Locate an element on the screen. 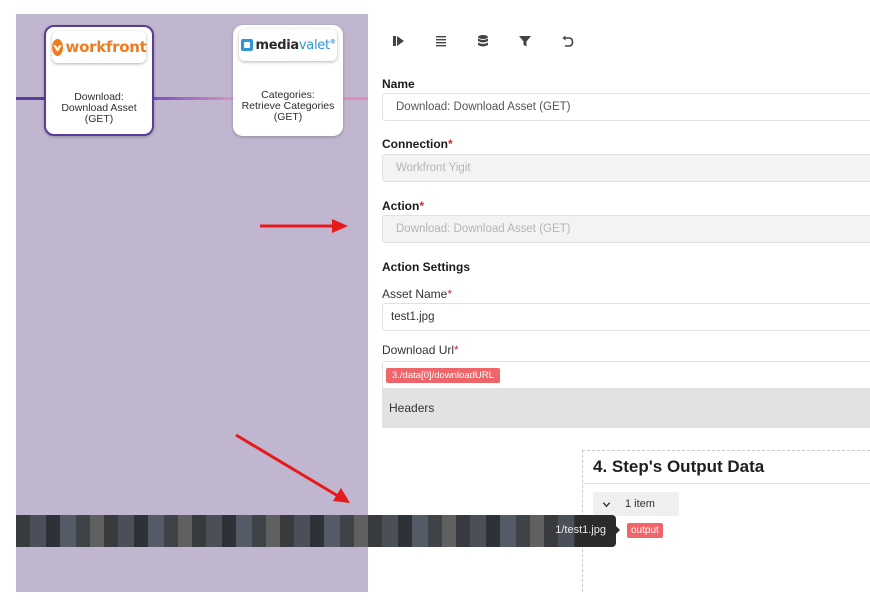 This screenshot has width=870, height=608. filter-icon is located at coordinates (525, 41).